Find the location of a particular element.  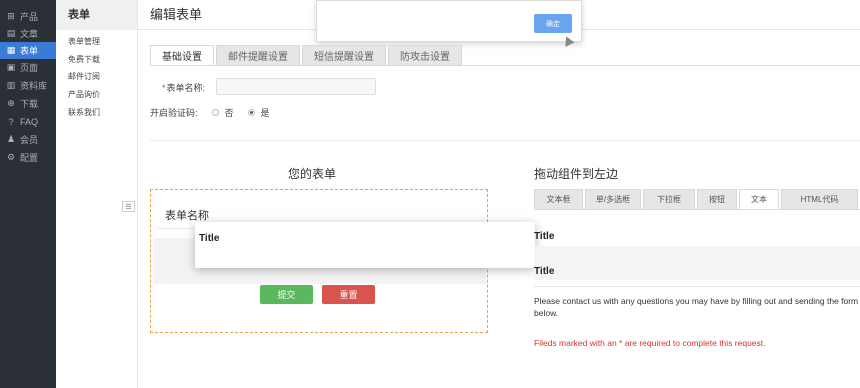

nav-item-members: ♟ 会员 is located at coordinates (28, 139).